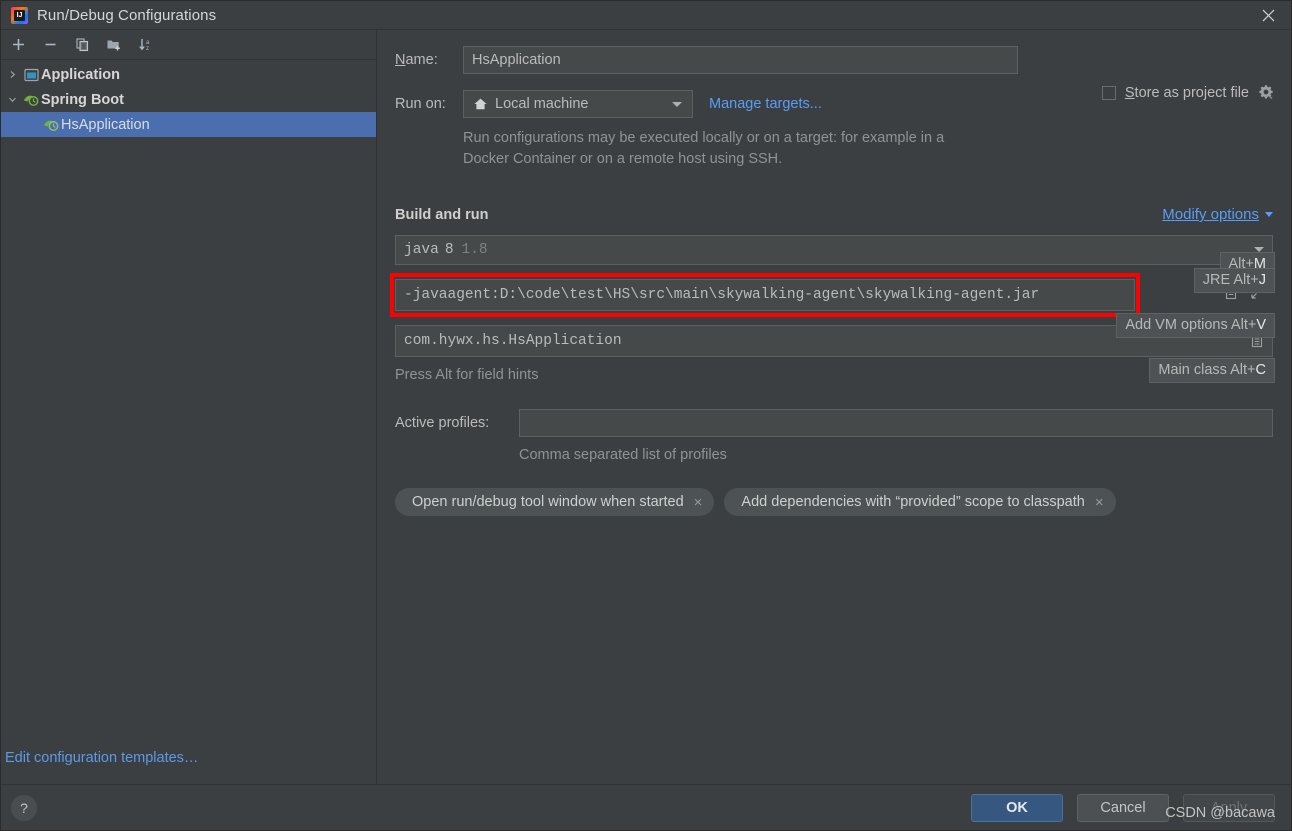 This screenshot has width=1292, height=831. I want to click on gear-dropdown-icon, so click(1266, 92).